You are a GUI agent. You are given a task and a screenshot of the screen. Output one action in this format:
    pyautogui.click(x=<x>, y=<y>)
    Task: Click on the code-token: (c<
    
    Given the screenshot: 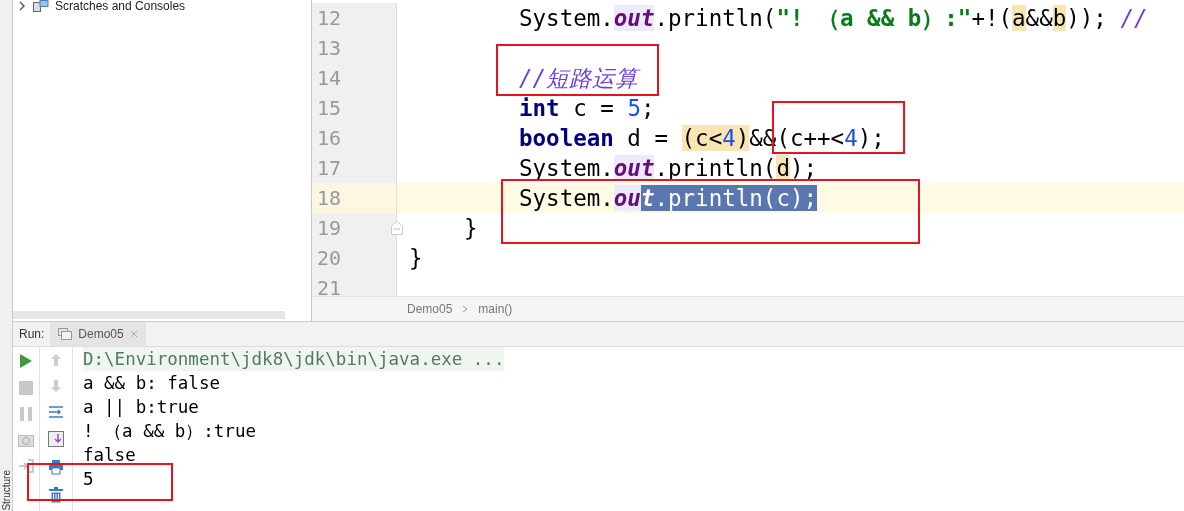 What is the action you would take?
    pyautogui.click(x=702, y=138)
    